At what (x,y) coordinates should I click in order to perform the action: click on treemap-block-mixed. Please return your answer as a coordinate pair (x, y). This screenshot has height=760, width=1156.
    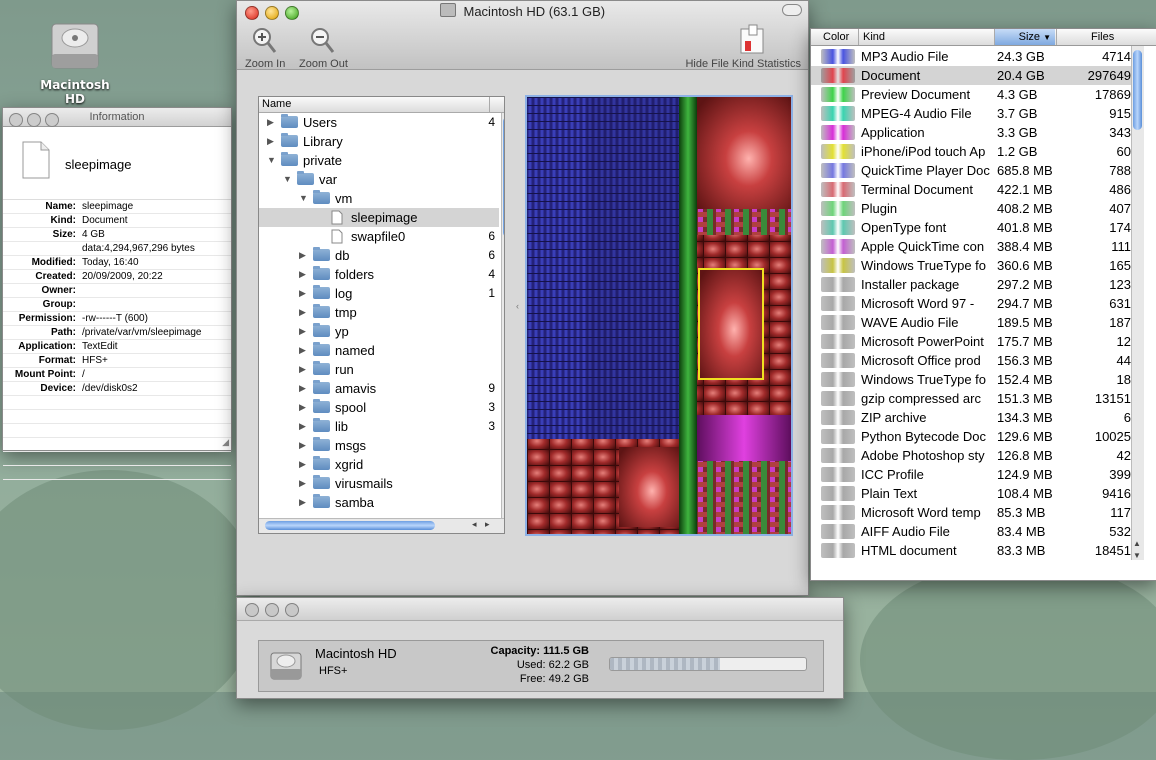
    Looking at the image, I should click on (744, 222).